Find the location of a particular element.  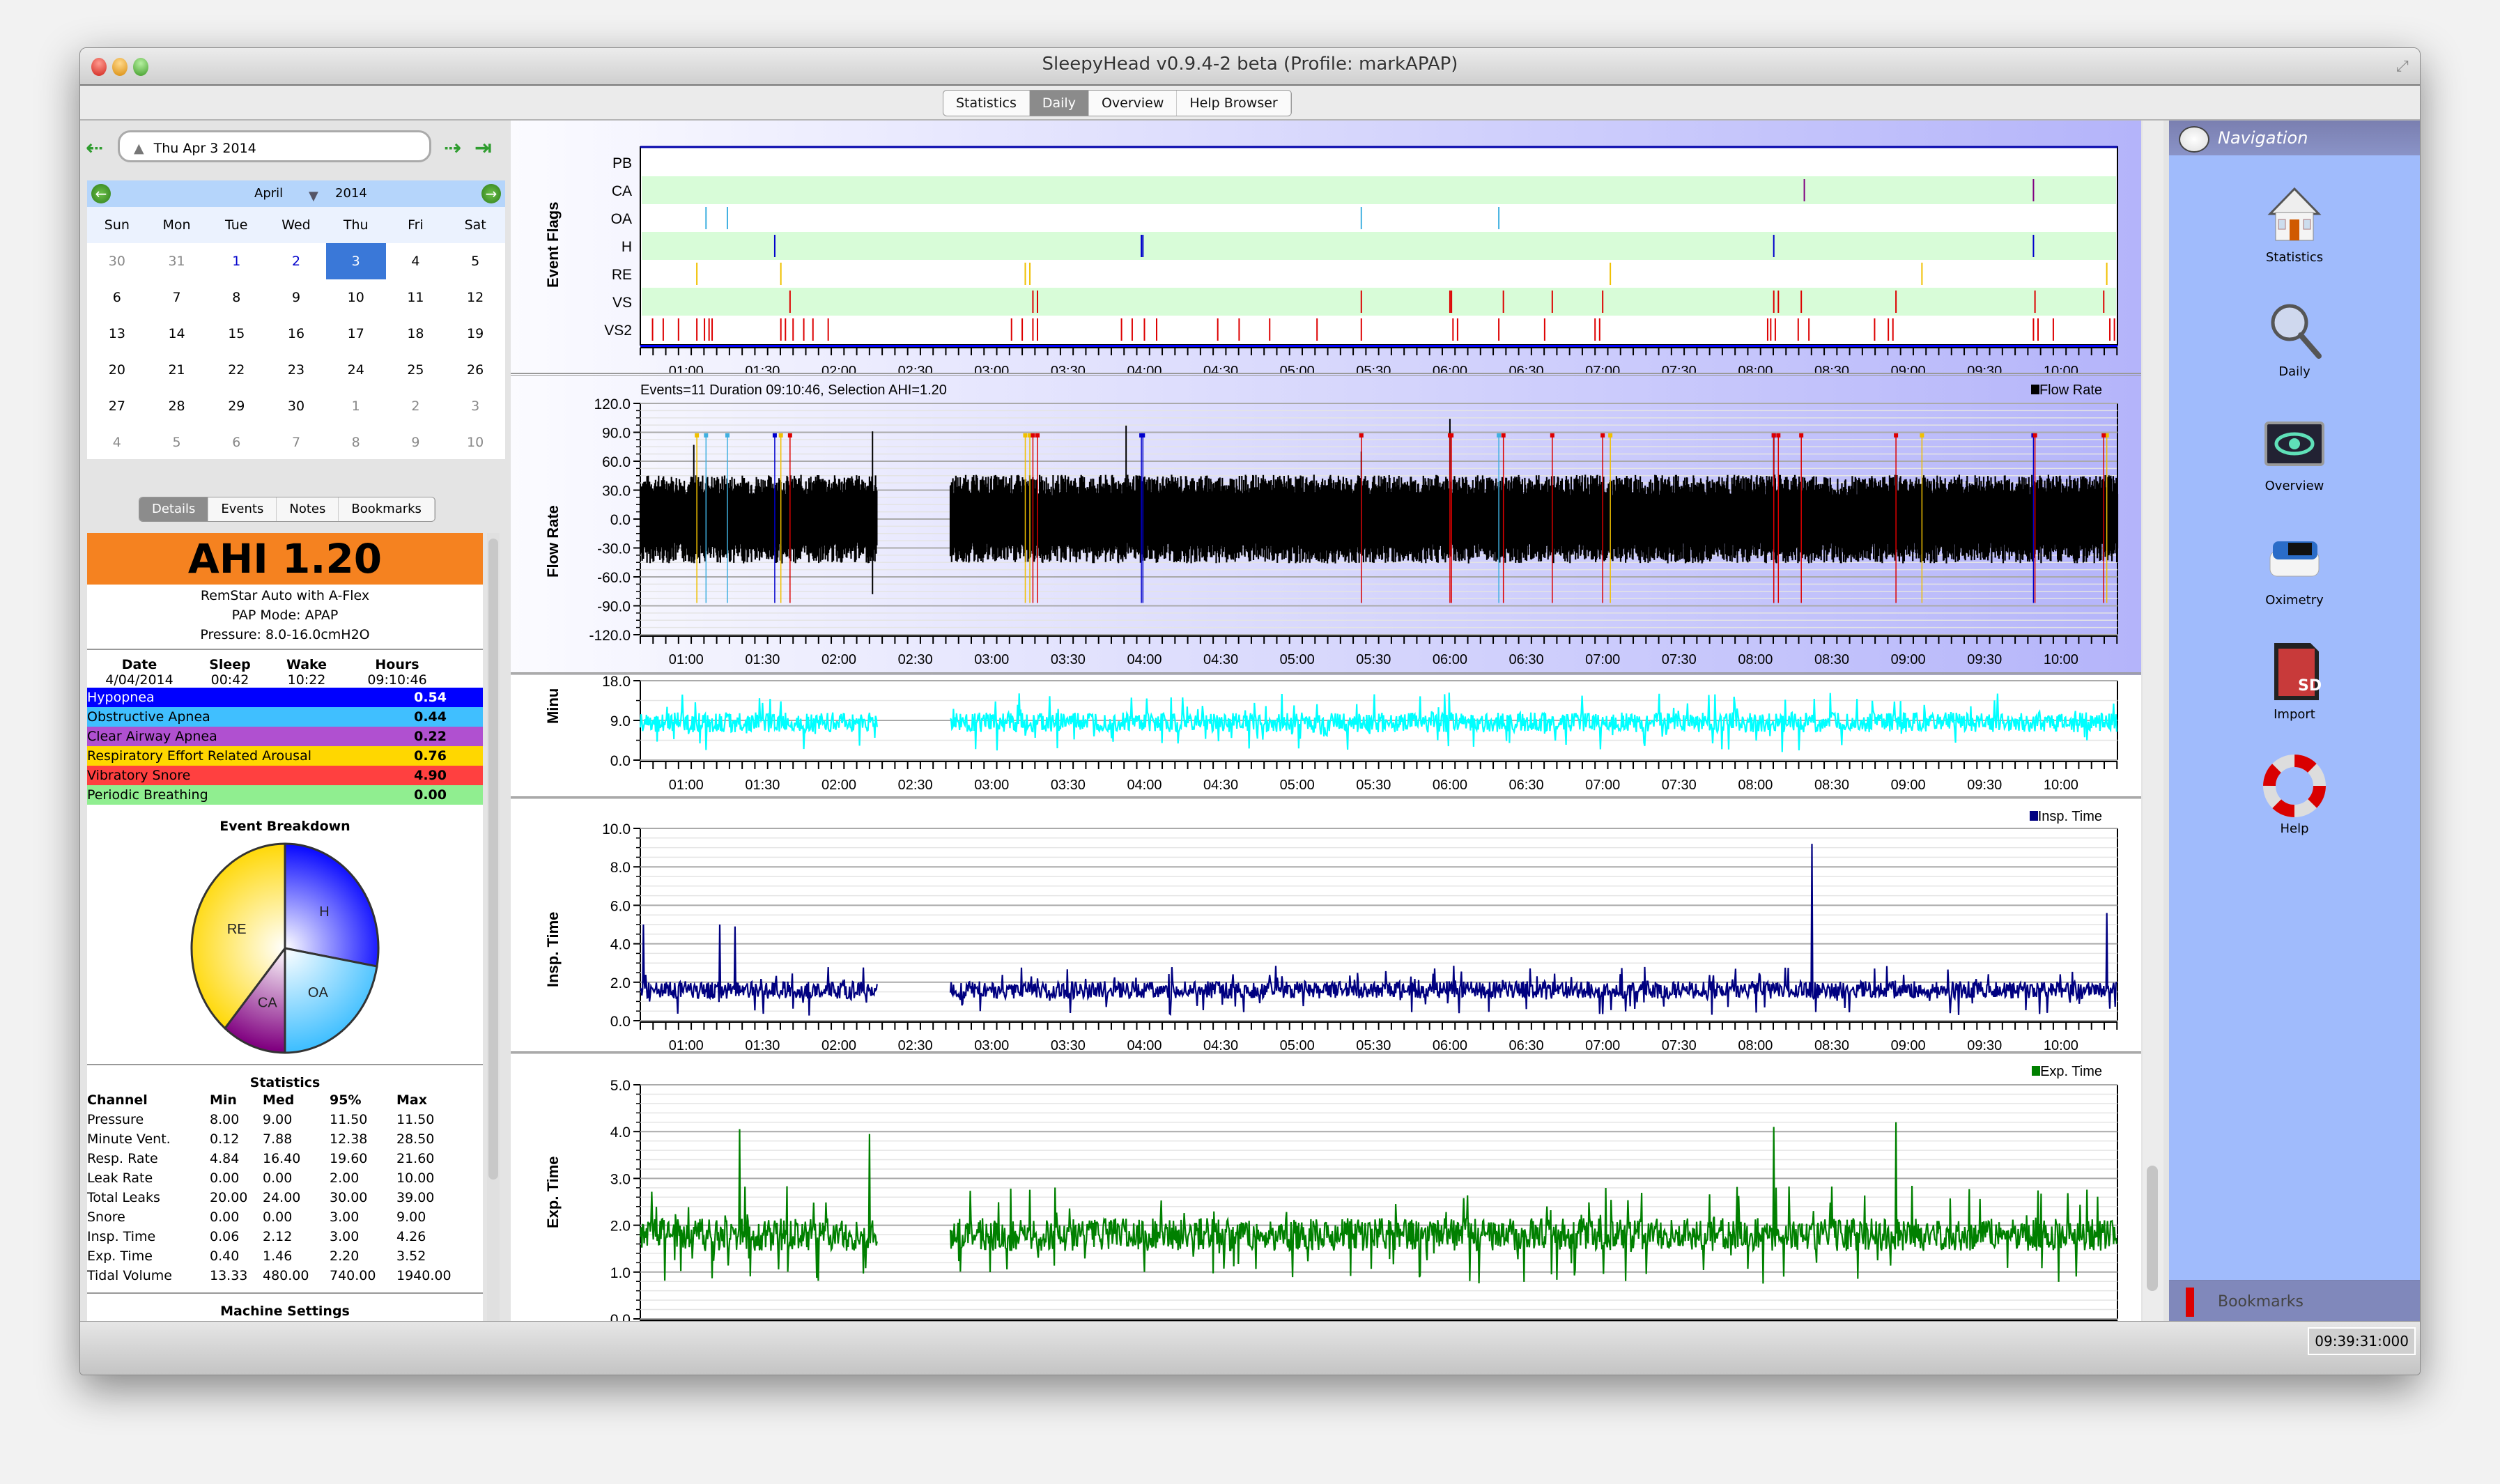

tab-statistics: Statistics is located at coordinates (987, 103).